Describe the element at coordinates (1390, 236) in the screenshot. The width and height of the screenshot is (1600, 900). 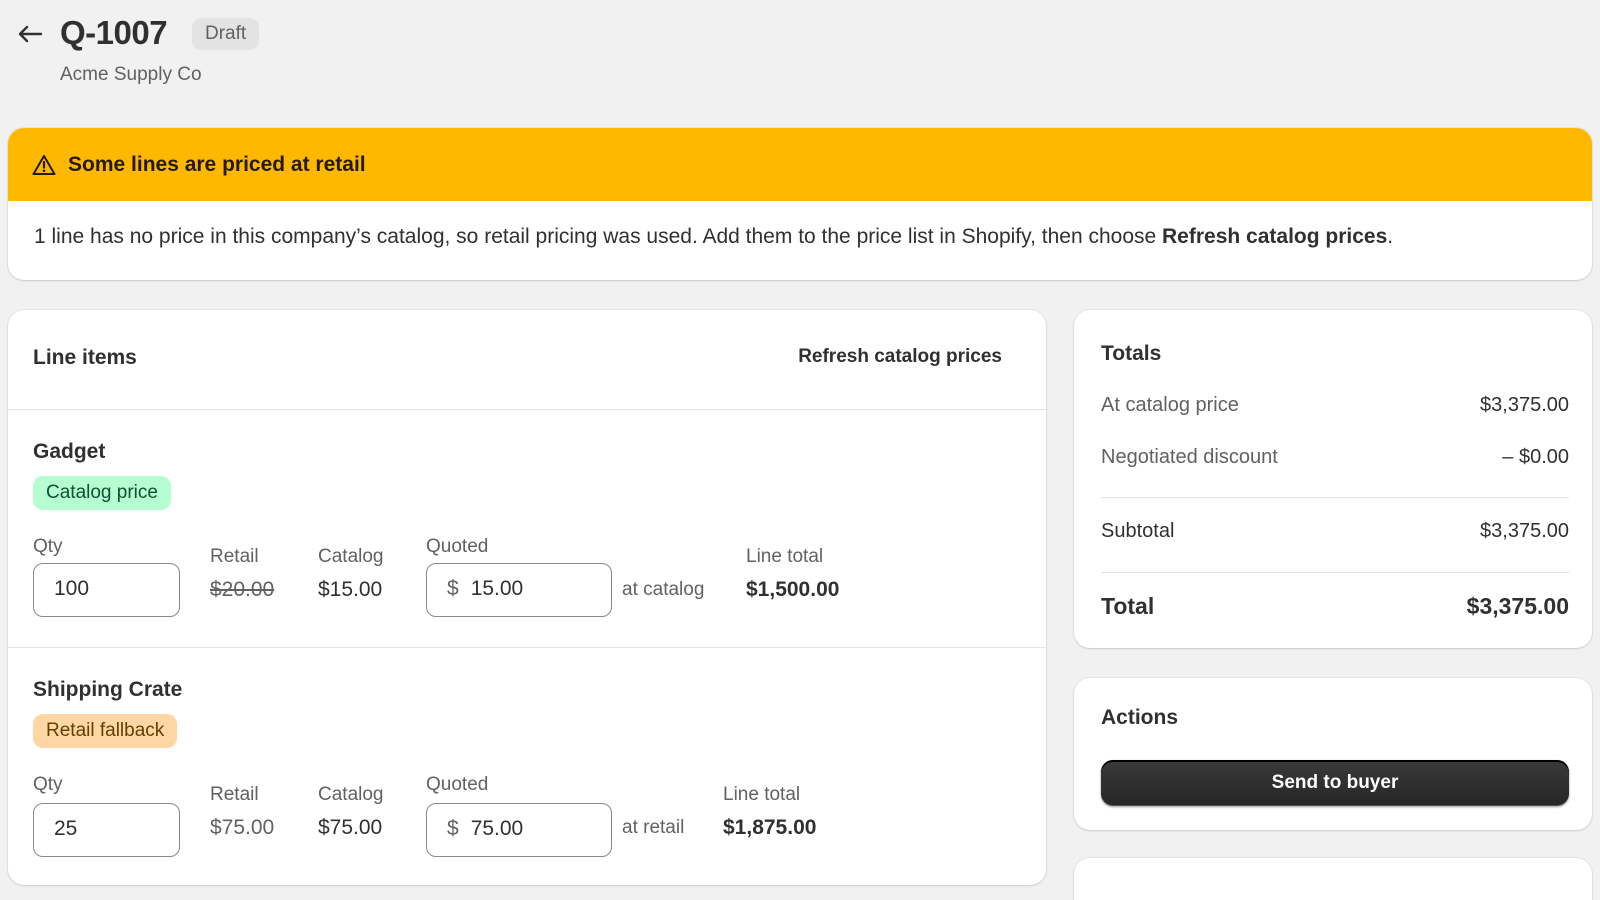
I see `banner-text-end: .` at that location.